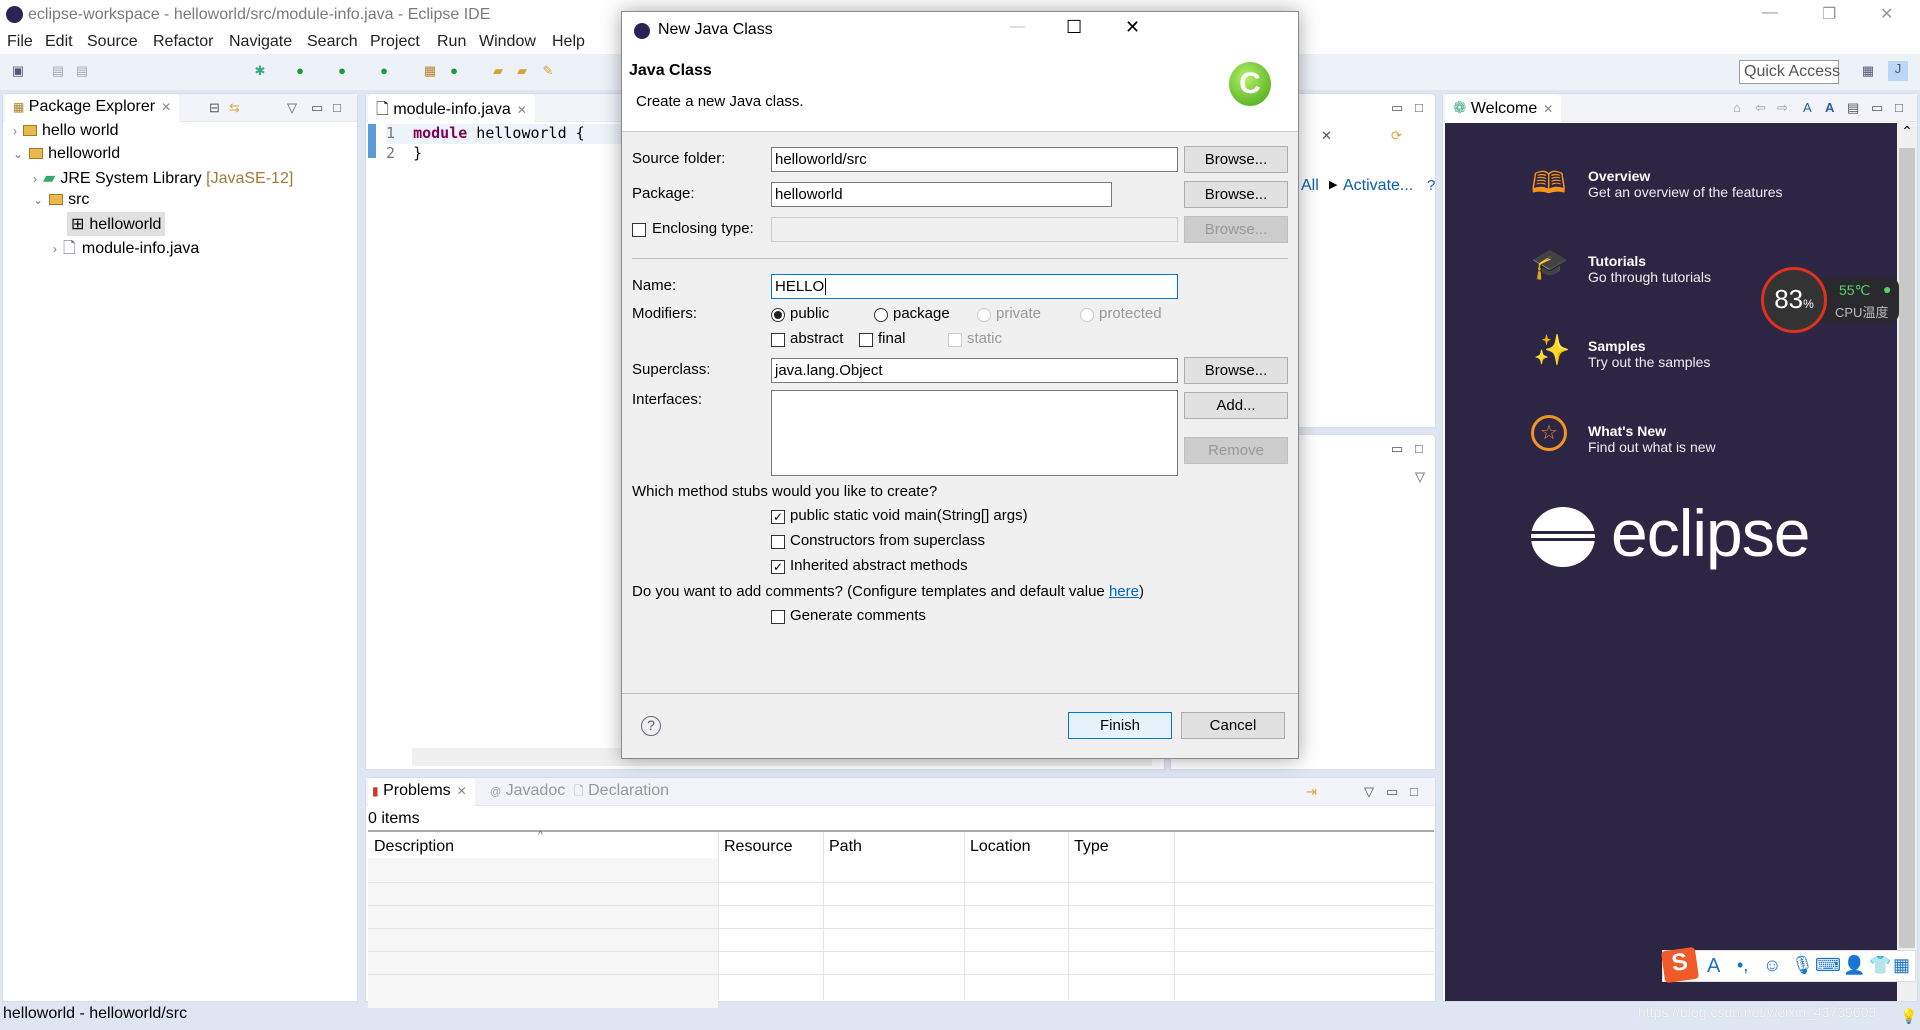  I want to click on welcome-vertical-scrollbar: ⌃, so click(1907, 562).